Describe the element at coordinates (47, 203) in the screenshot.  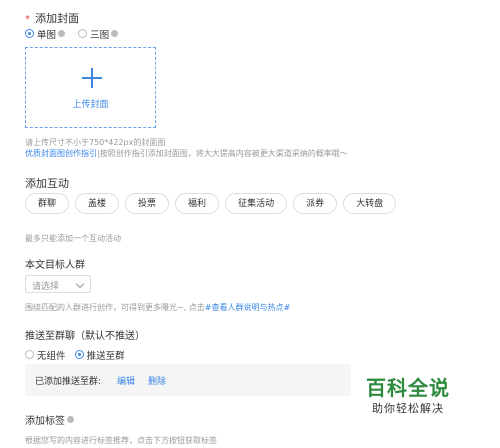
I see `chip-group-chat: 群聊` at that location.